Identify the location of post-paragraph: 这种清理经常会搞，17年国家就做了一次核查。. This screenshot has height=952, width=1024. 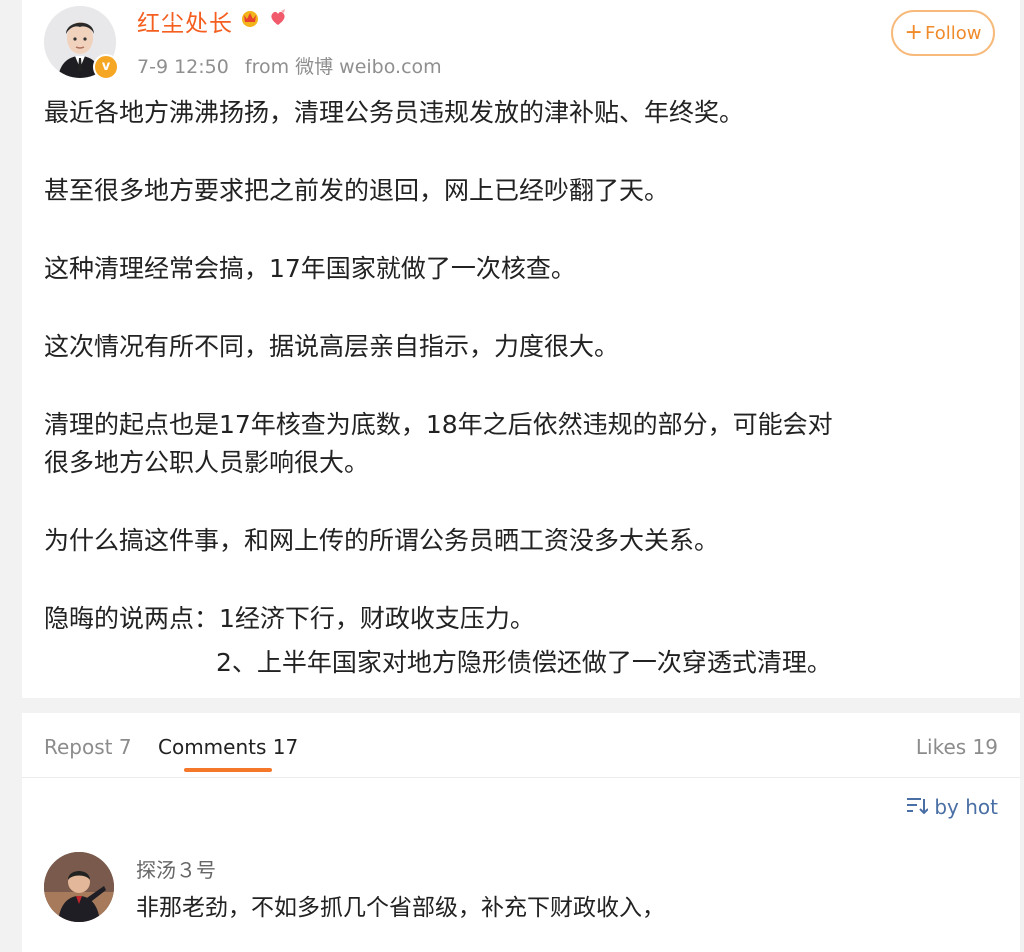
(310, 268).